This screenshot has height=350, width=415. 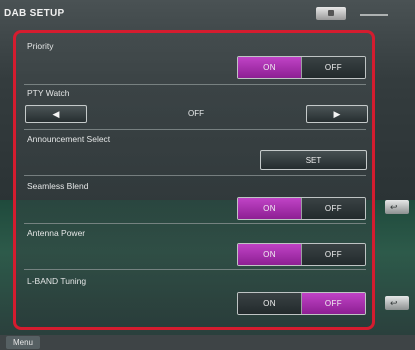 What do you see at coordinates (34, 13) in the screenshot?
I see `screen-title: DAB SETUP` at bounding box center [34, 13].